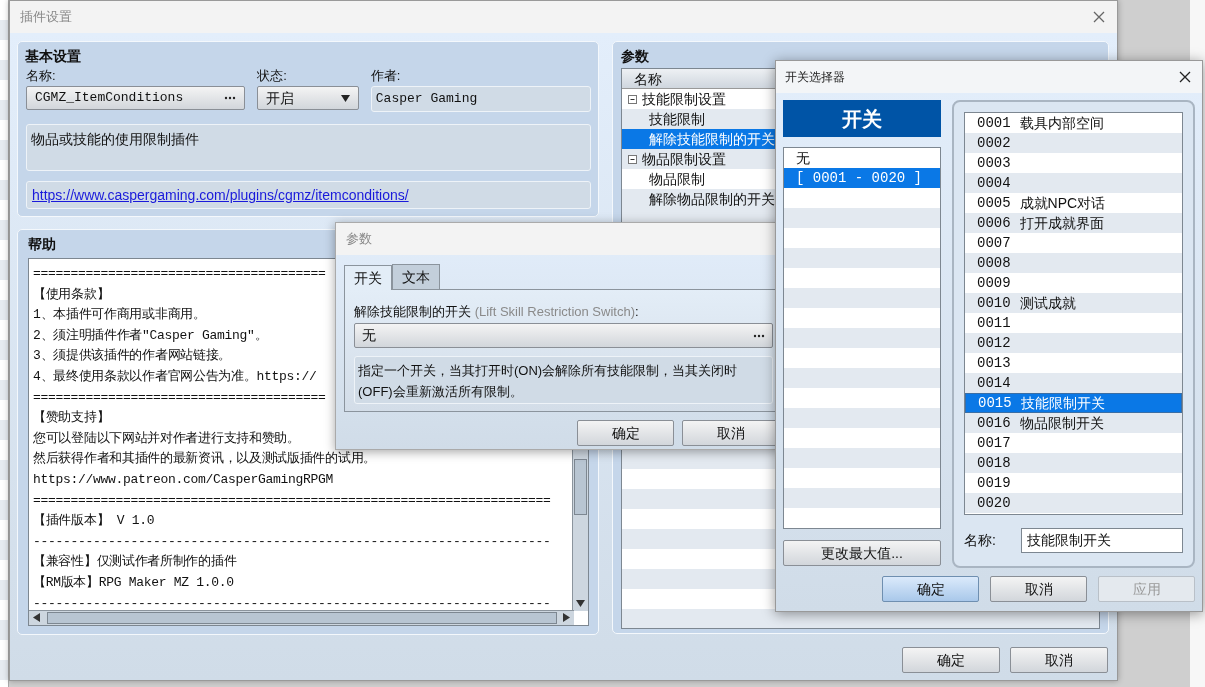 The height and width of the screenshot is (687, 1205). Describe the element at coordinates (150, 335) in the screenshot. I see `help-text-line: 2、须注明插件作者"Casper Gaming"。` at that location.